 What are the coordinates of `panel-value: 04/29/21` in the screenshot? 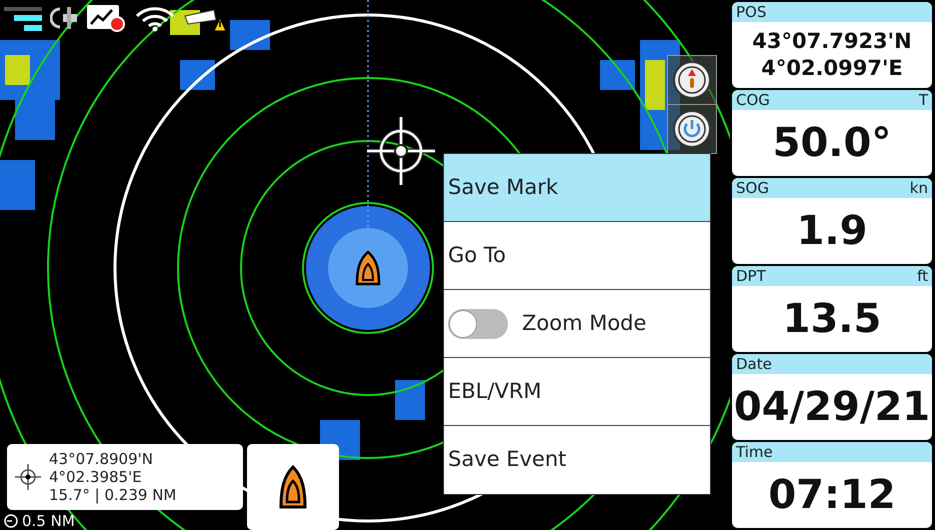 It's located at (832, 407).